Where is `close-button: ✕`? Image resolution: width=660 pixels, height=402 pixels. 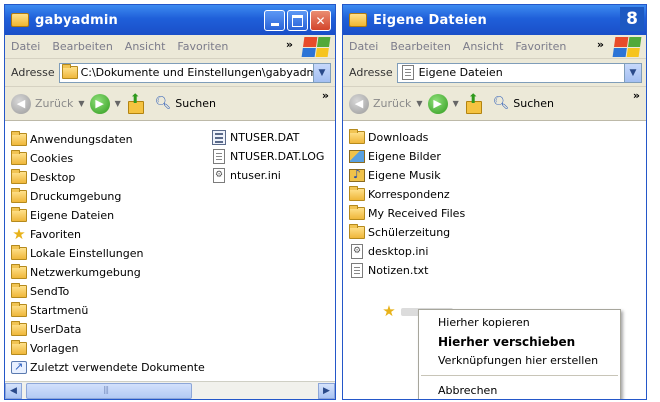
close-button: ✕ is located at coordinates (320, 20).